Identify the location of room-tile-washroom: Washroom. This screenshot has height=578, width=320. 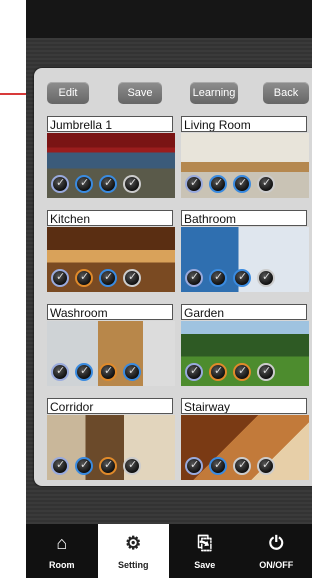
(111, 345).